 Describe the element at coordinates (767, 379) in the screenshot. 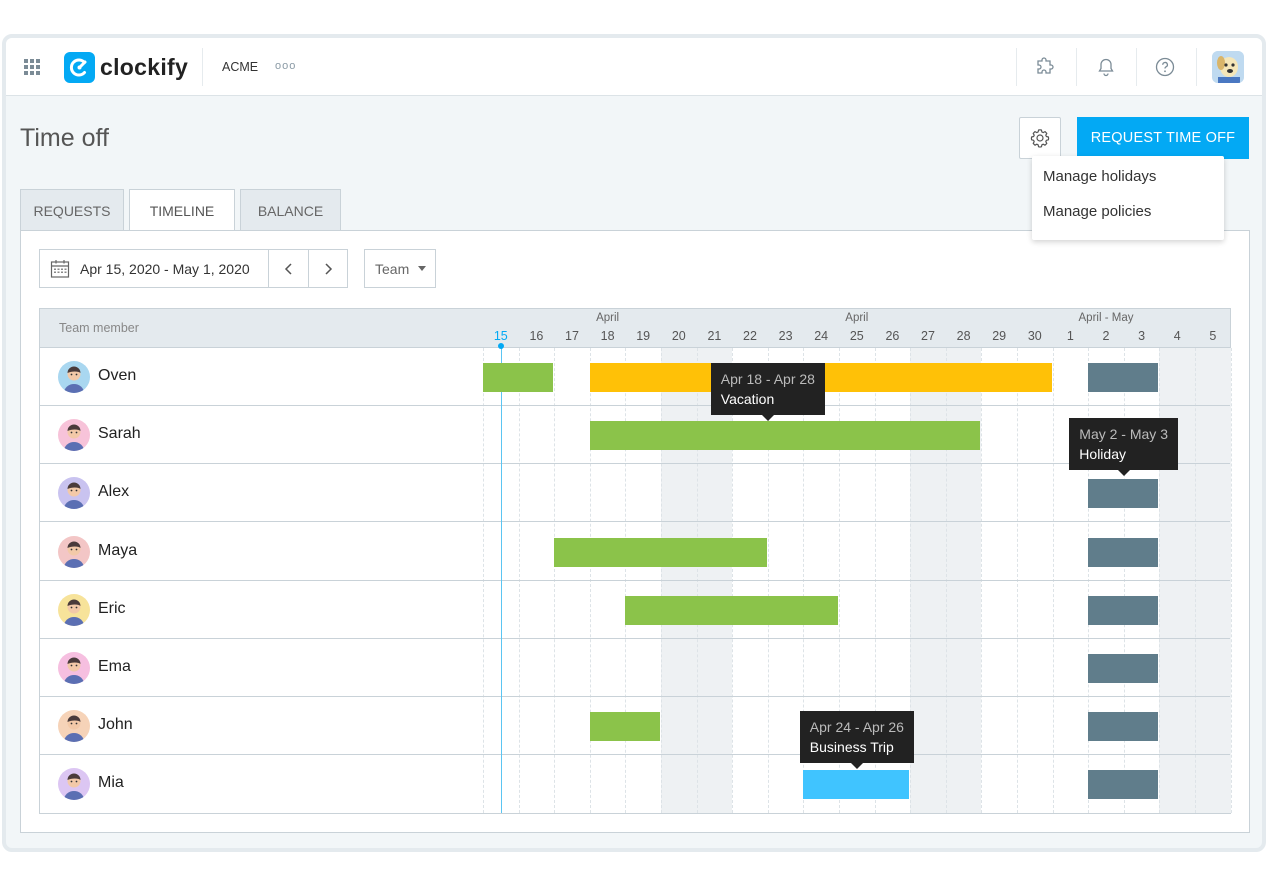

I see `tooltip-dates: Apr 18 - Apr 28` at that location.